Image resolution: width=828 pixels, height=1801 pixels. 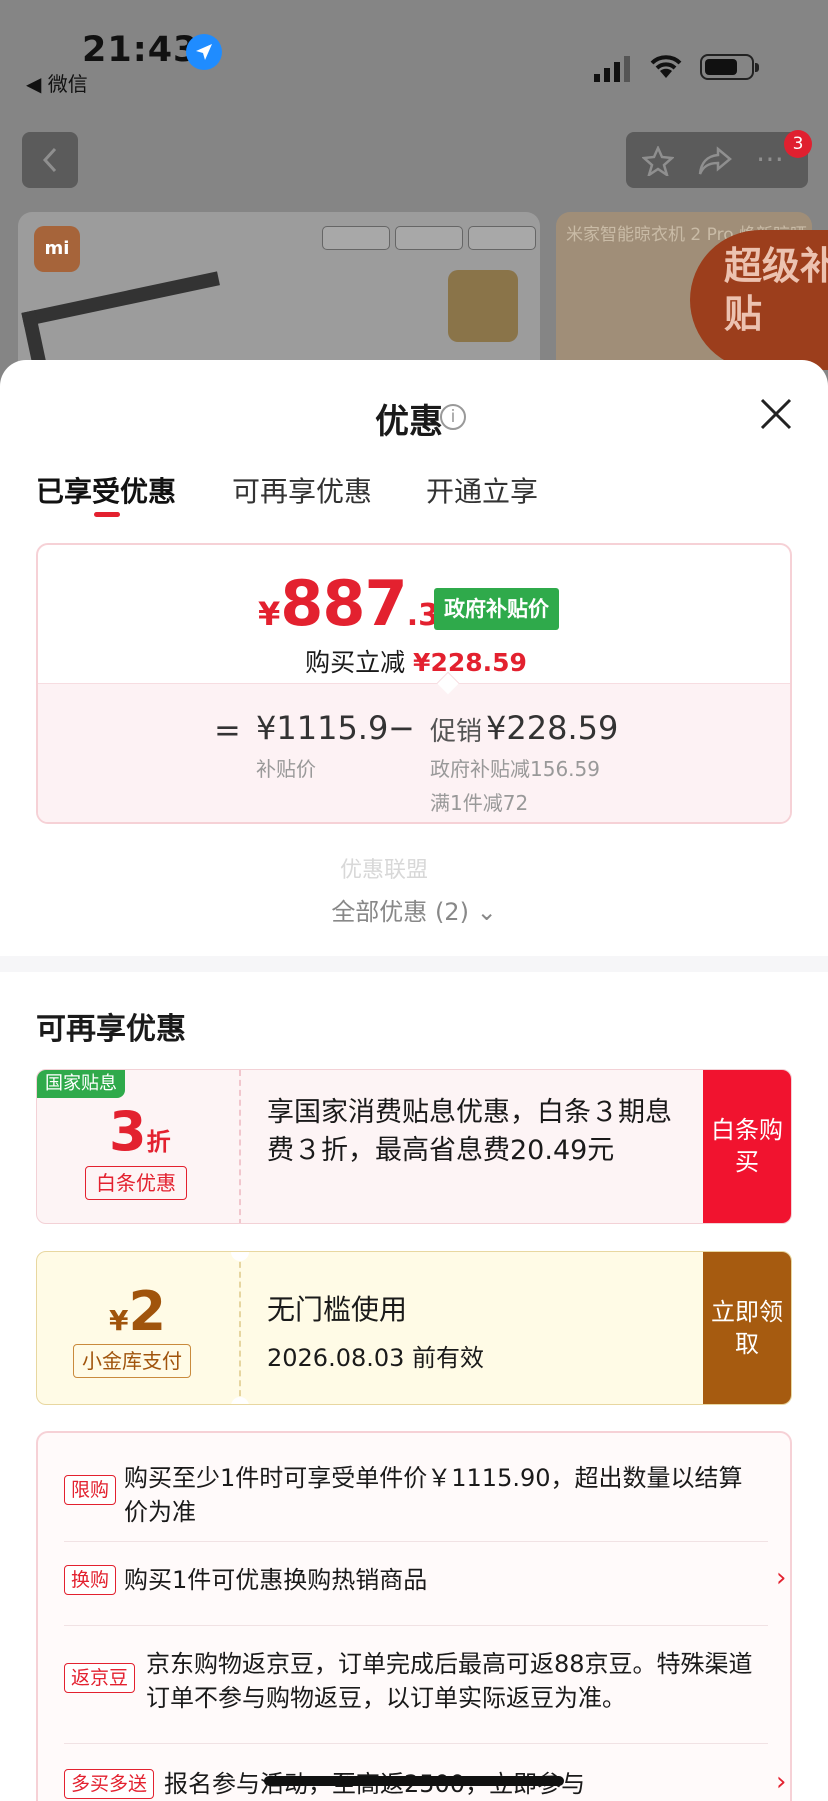 I want to click on vault-pay-chip: 小金库支付, so click(x=132, y=1361).